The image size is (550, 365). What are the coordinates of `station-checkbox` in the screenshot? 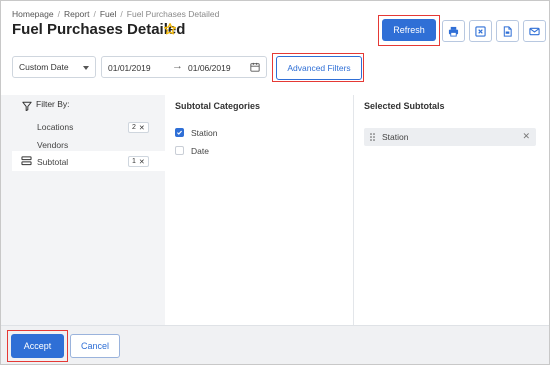 It's located at (179, 132).